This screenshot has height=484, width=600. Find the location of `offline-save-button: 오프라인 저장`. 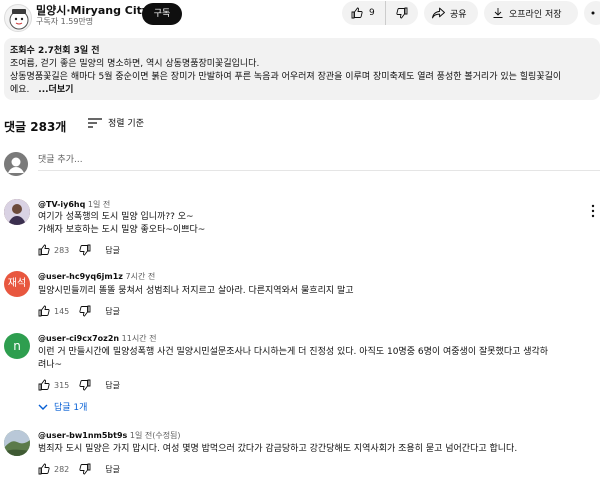

offline-save-button: 오프라인 저장 is located at coordinates (531, 13).